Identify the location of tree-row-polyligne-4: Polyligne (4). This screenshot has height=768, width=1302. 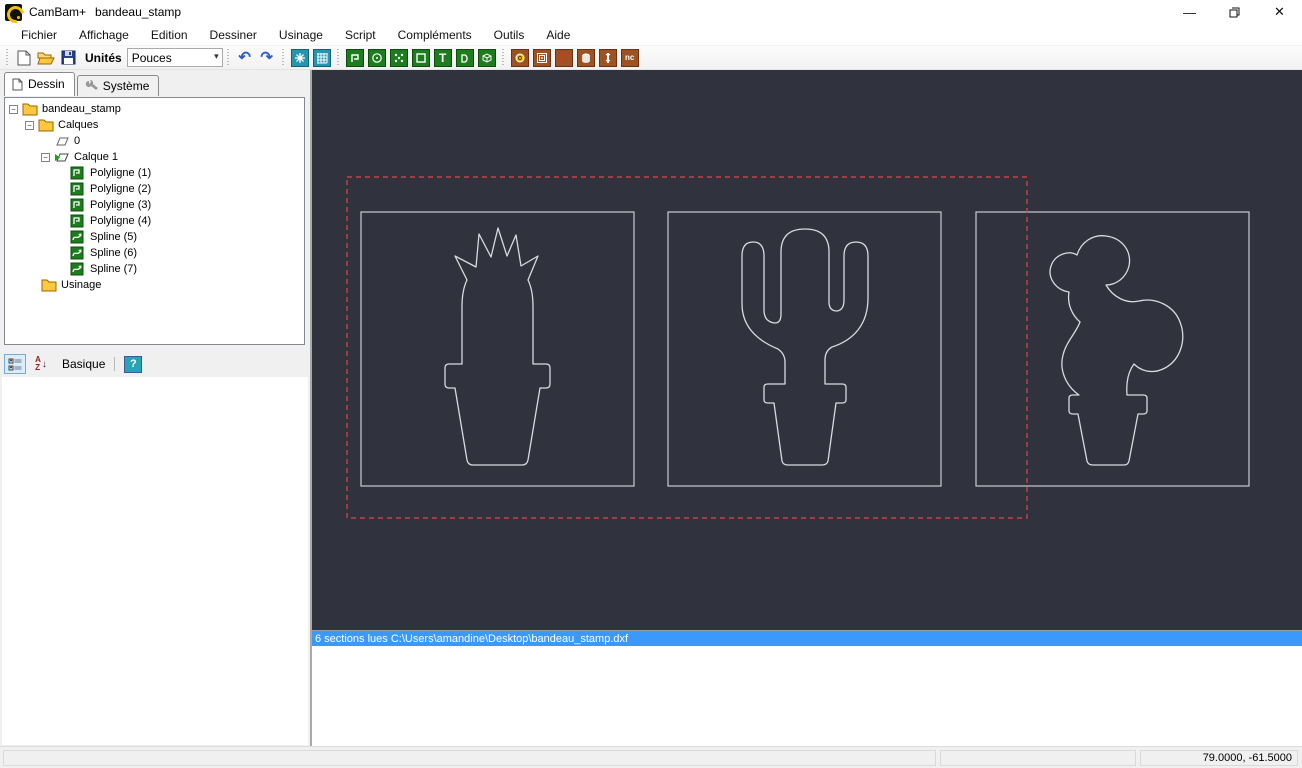
(154, 221).